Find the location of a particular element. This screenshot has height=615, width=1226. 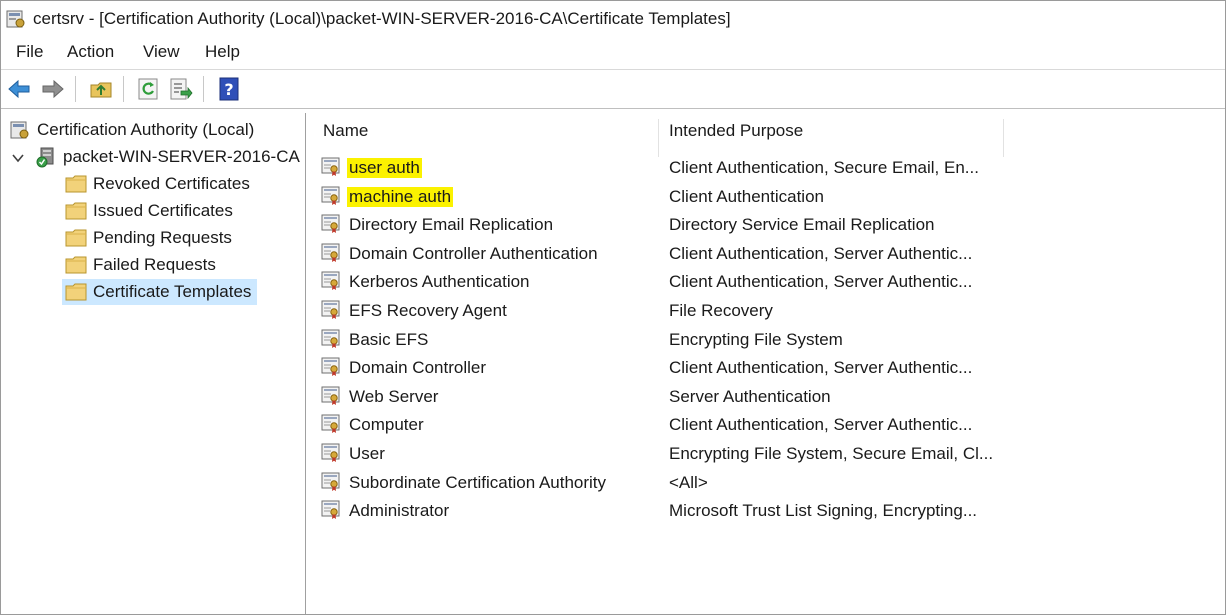

help-icon: ? is located at coordinates (229, 89).